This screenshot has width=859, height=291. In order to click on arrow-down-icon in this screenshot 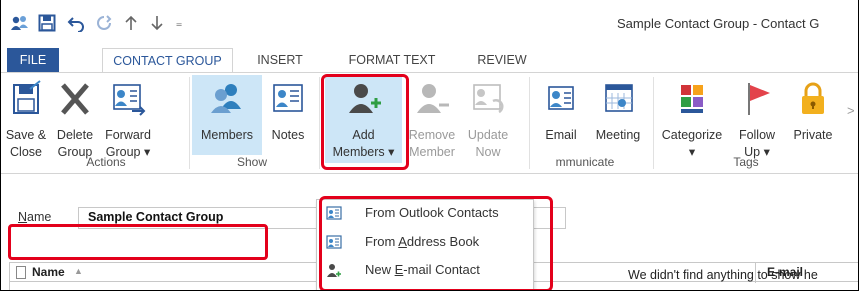, I will do `click(157, 23)`.